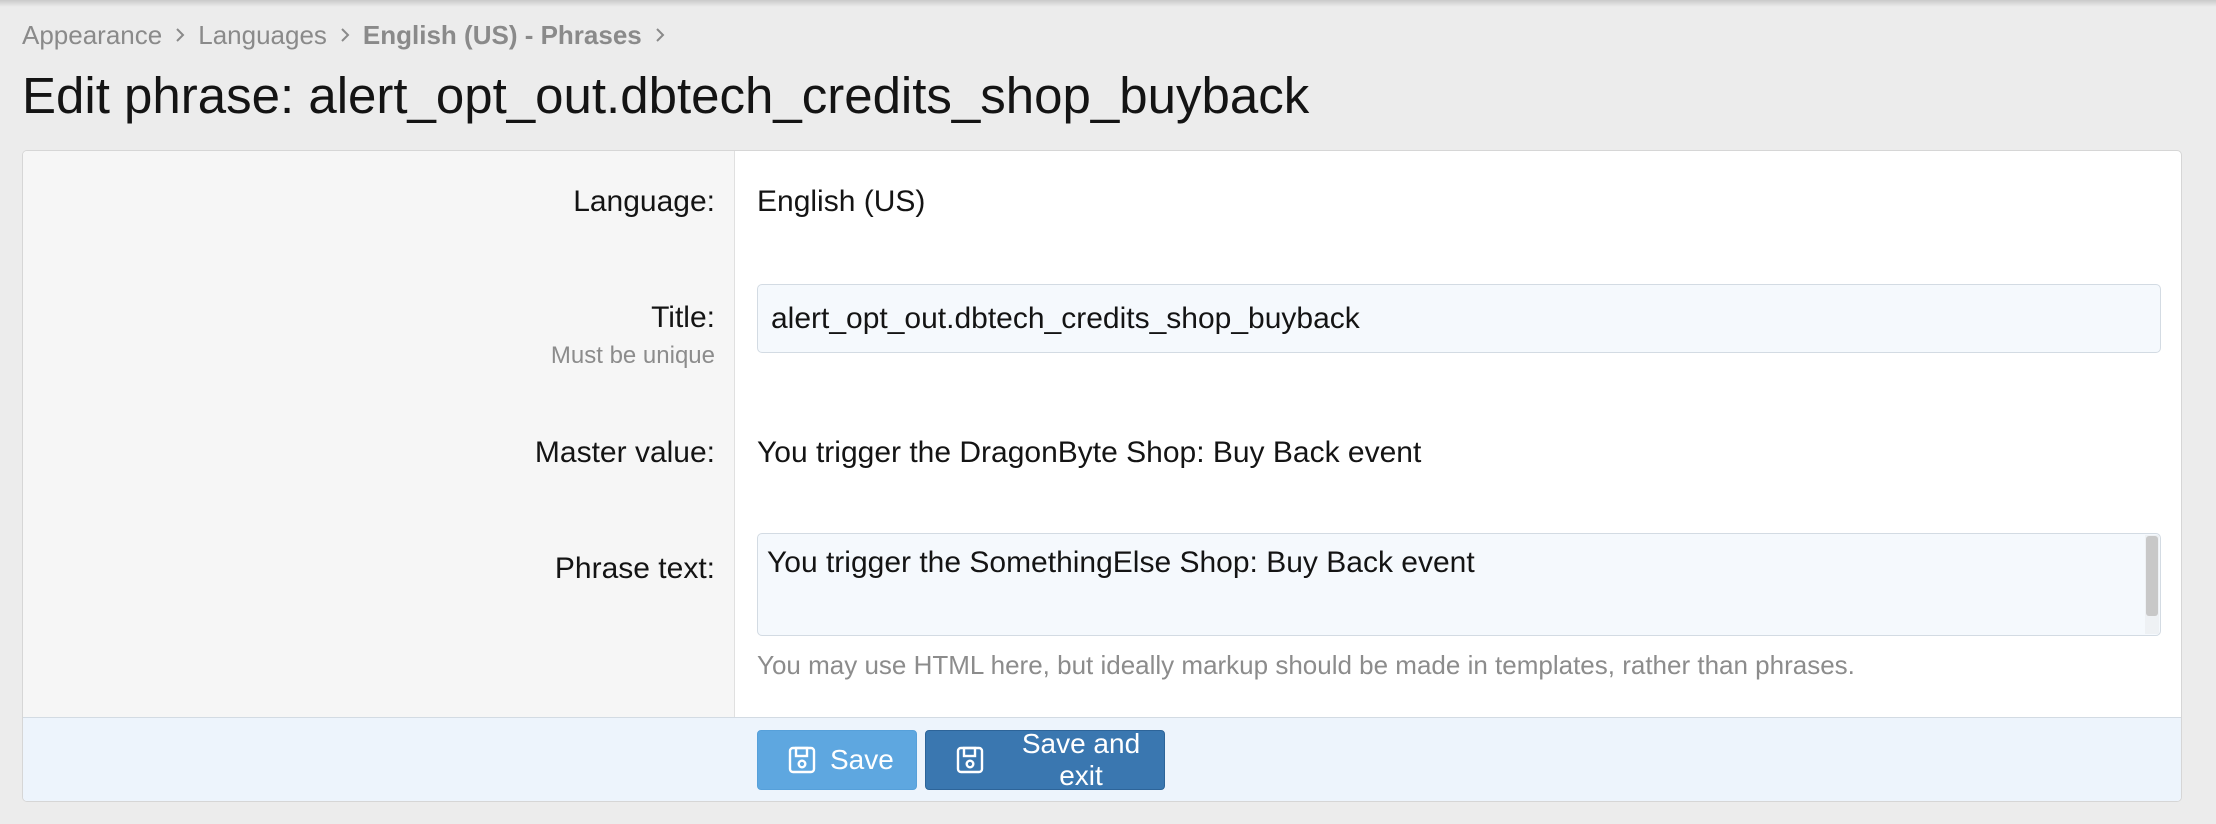 The width and height of the screenshot is (2216, 824). What do you see at coordinates (683, 317) in the screenshot?
I see `title-label: Title:` at bounding box center [683, 317].